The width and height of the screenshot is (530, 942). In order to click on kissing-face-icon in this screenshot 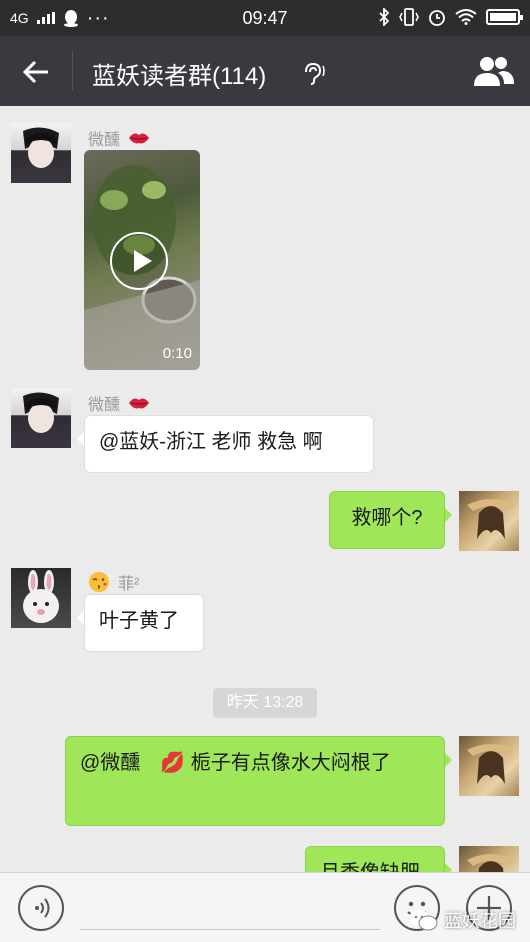, I will do `click(99, 582)`.